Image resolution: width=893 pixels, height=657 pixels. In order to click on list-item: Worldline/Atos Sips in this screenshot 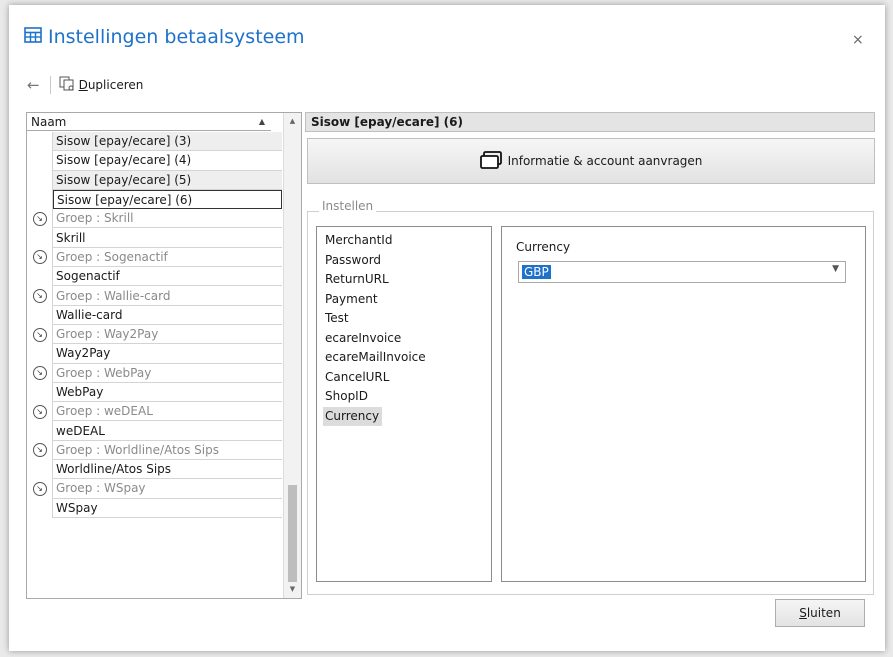, I will do `click(154, 470)`.